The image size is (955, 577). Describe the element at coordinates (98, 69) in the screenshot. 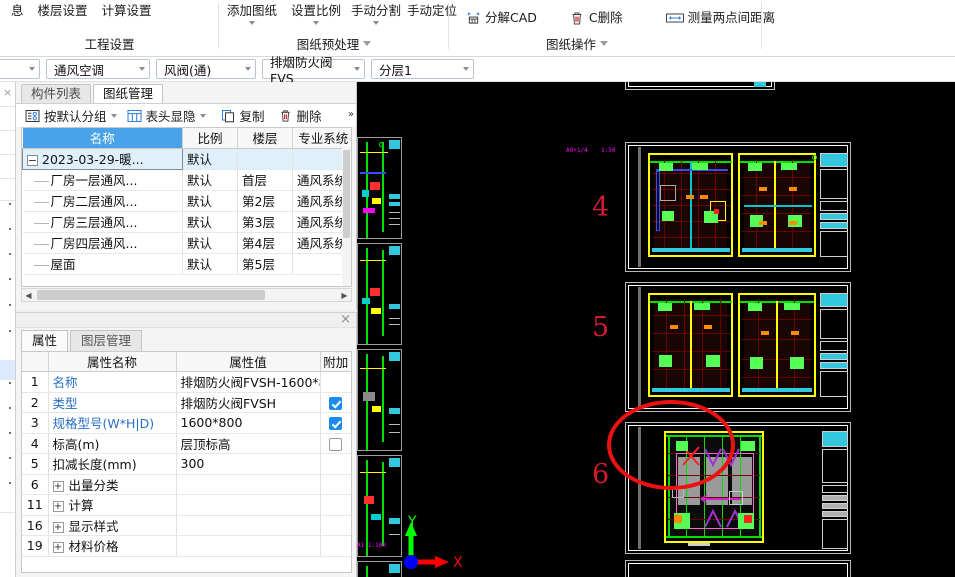

I see `discipline-combo: 通风空调` at that location.